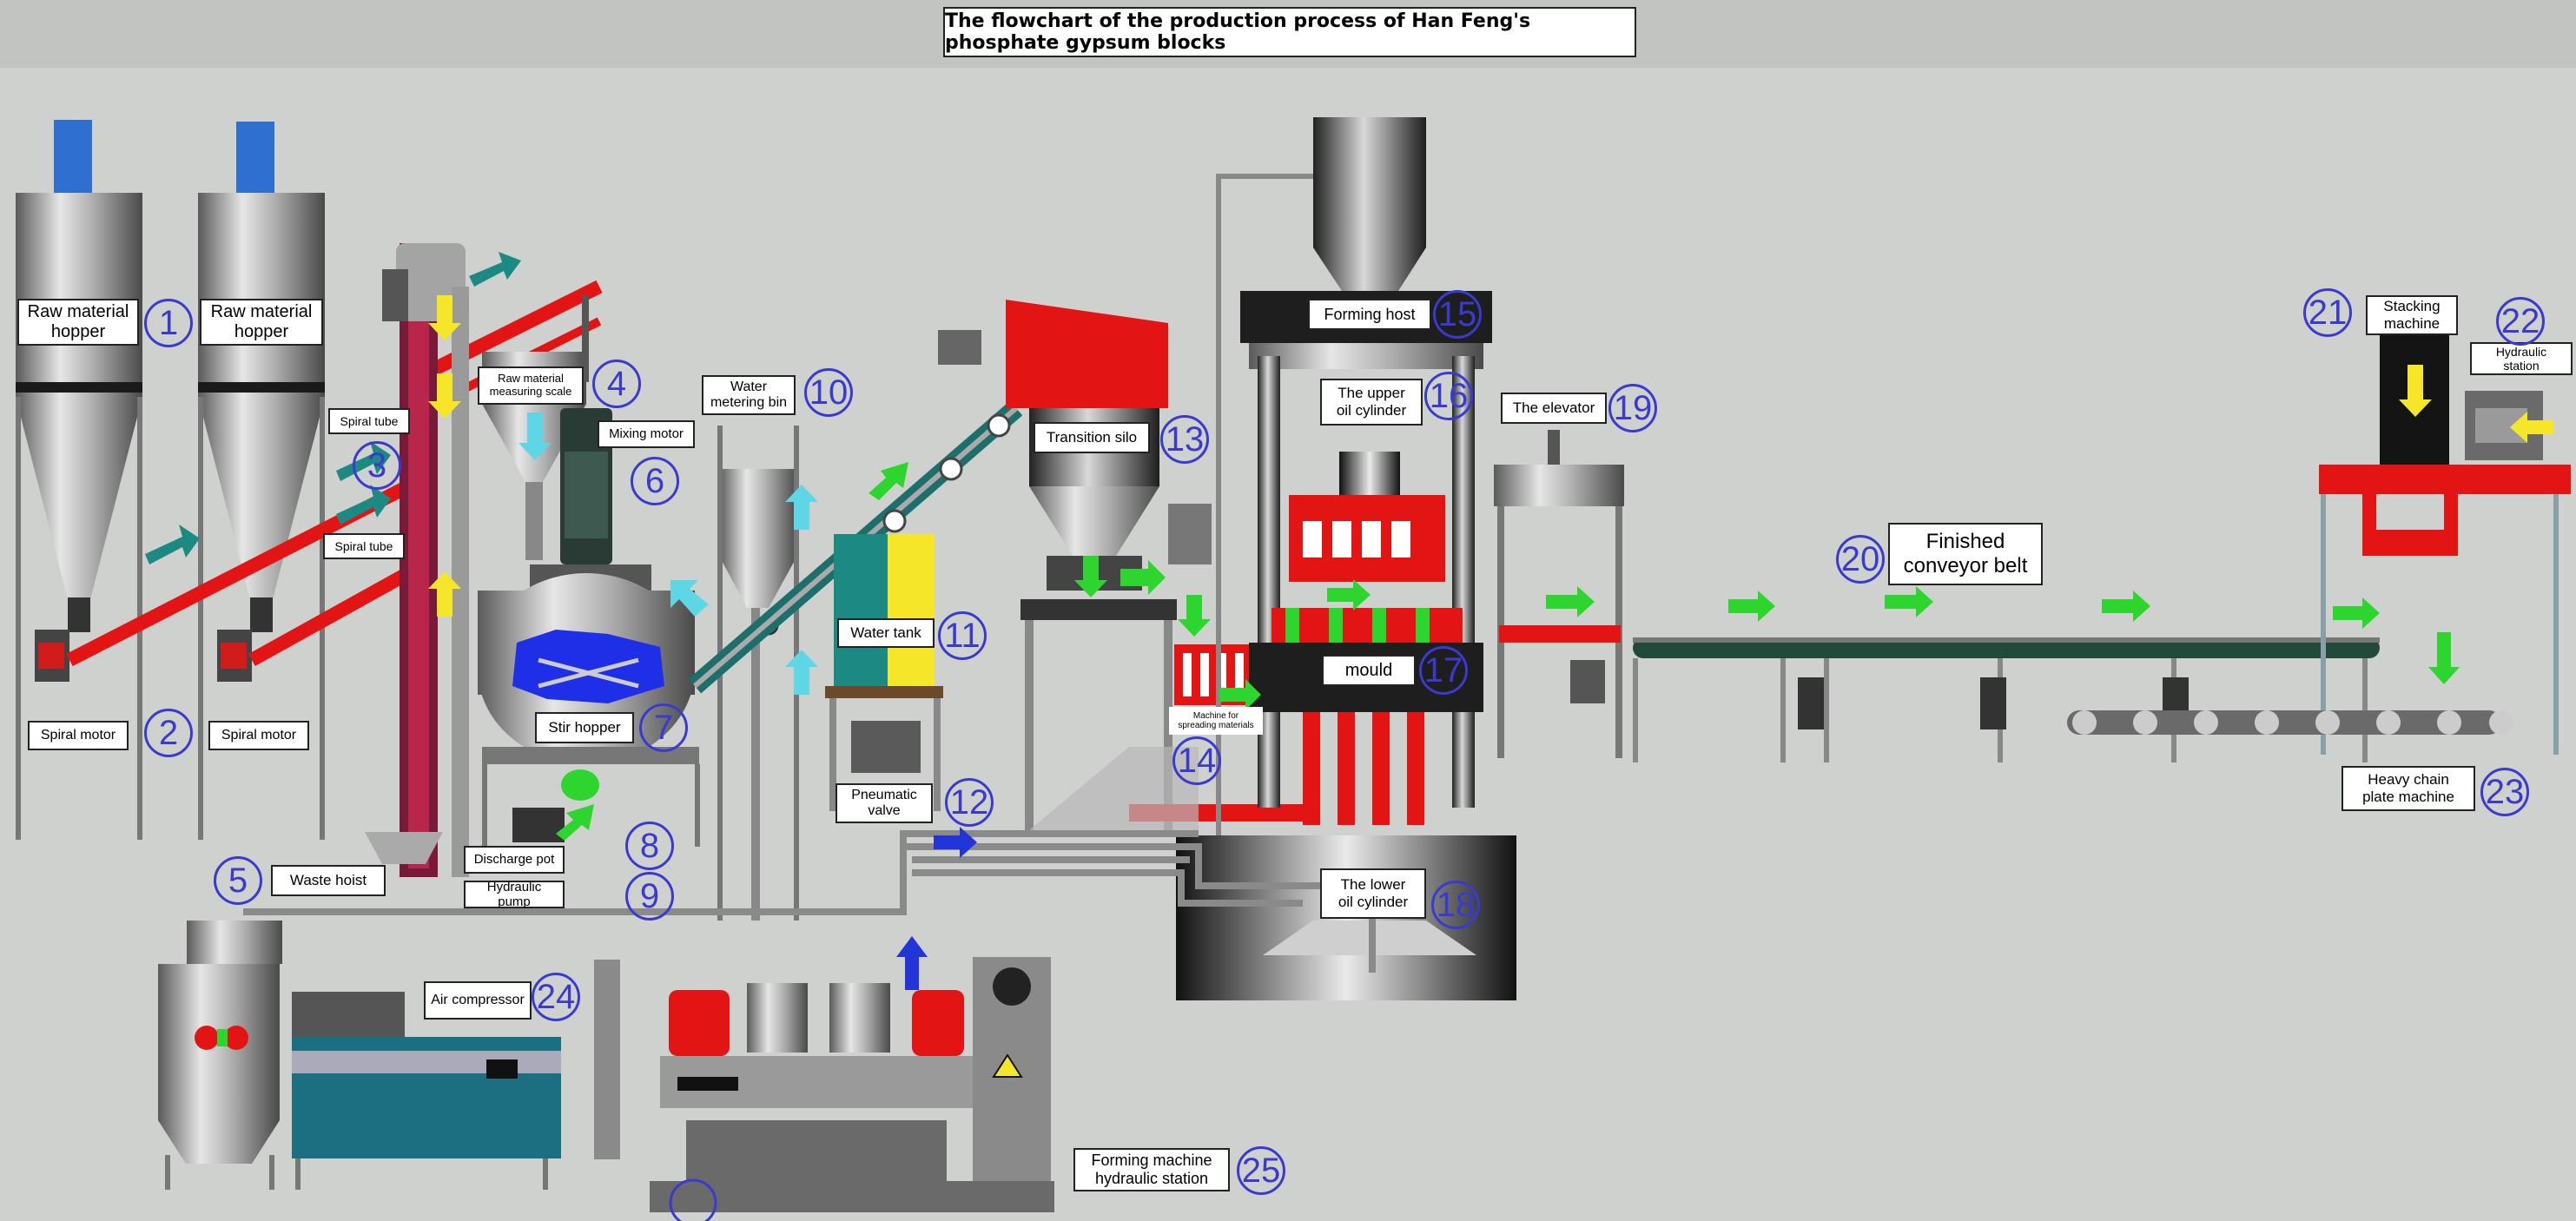 This screenshot has height=1221, width=2576. I want to click on number-17: 17, so click(1444, 670).